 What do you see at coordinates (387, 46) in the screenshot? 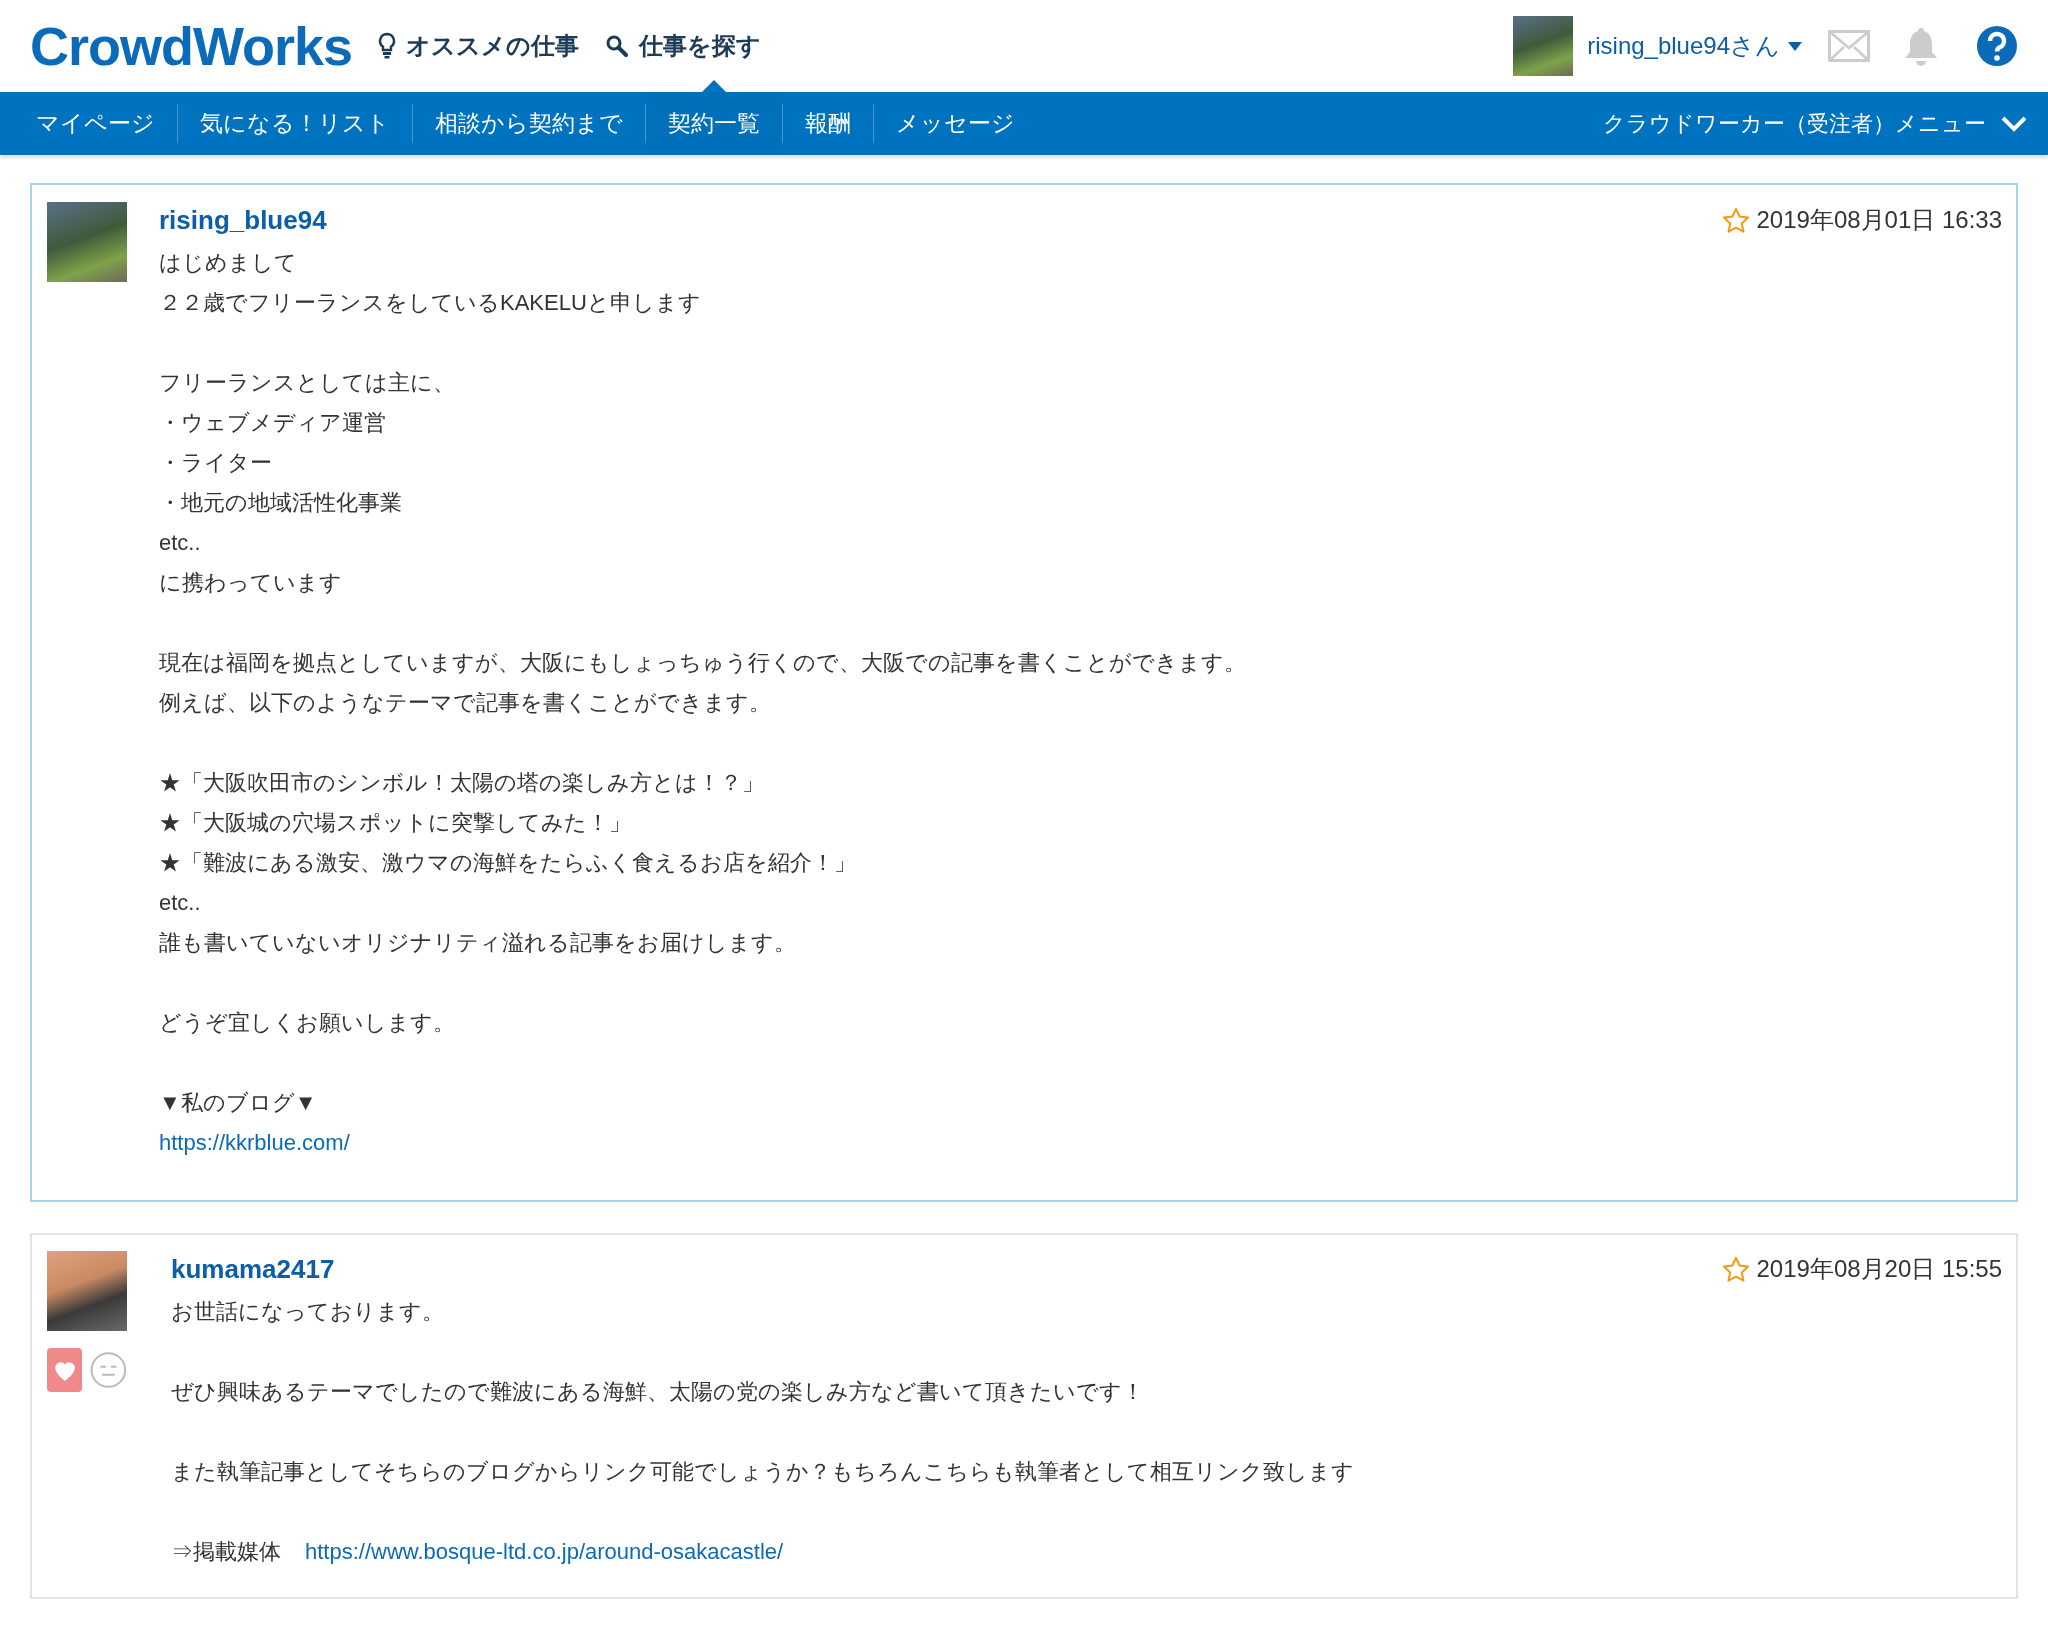
I see `lightbulb-icon` at bounding box center [387, 46].